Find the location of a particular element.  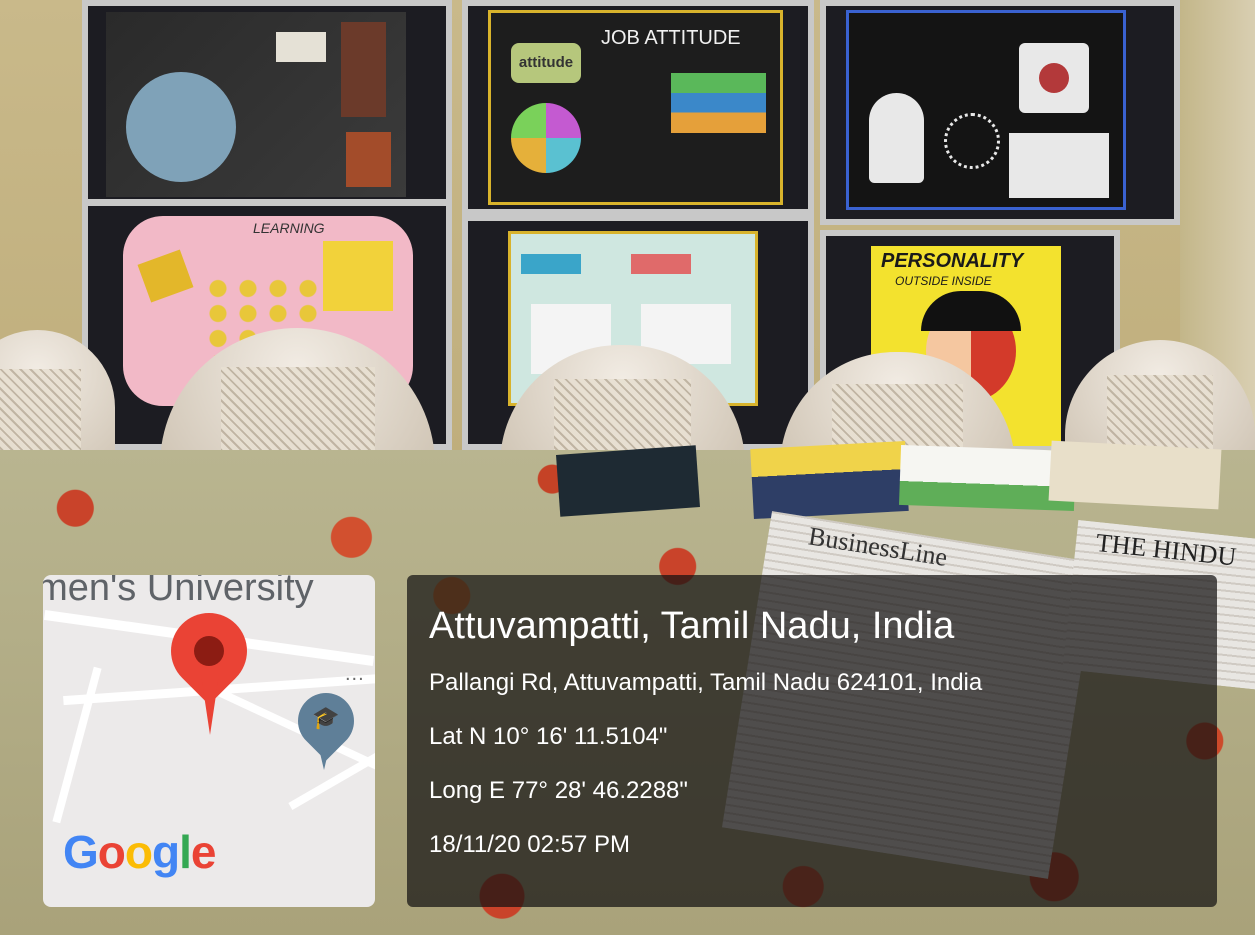

display-board-top-center: attitude JOB ATTITUDE is located at coordinates (638, 107).